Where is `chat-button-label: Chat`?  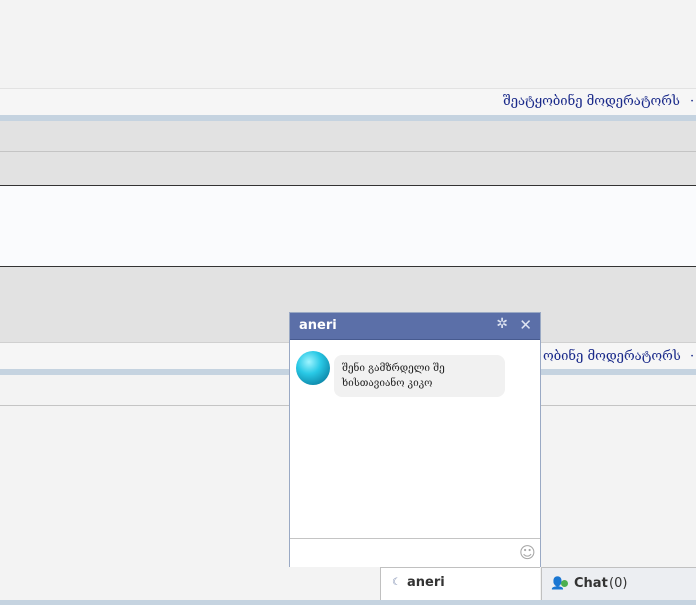 chat-button-label: Chat is located at coordinates (591, 583).